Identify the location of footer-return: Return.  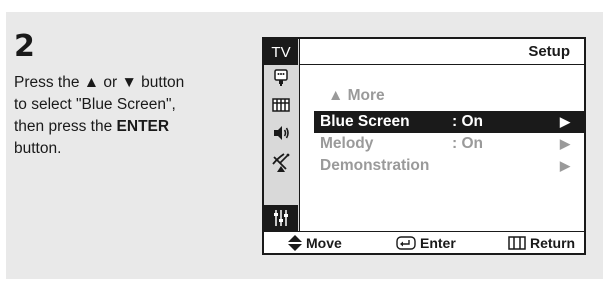
(541, 243).